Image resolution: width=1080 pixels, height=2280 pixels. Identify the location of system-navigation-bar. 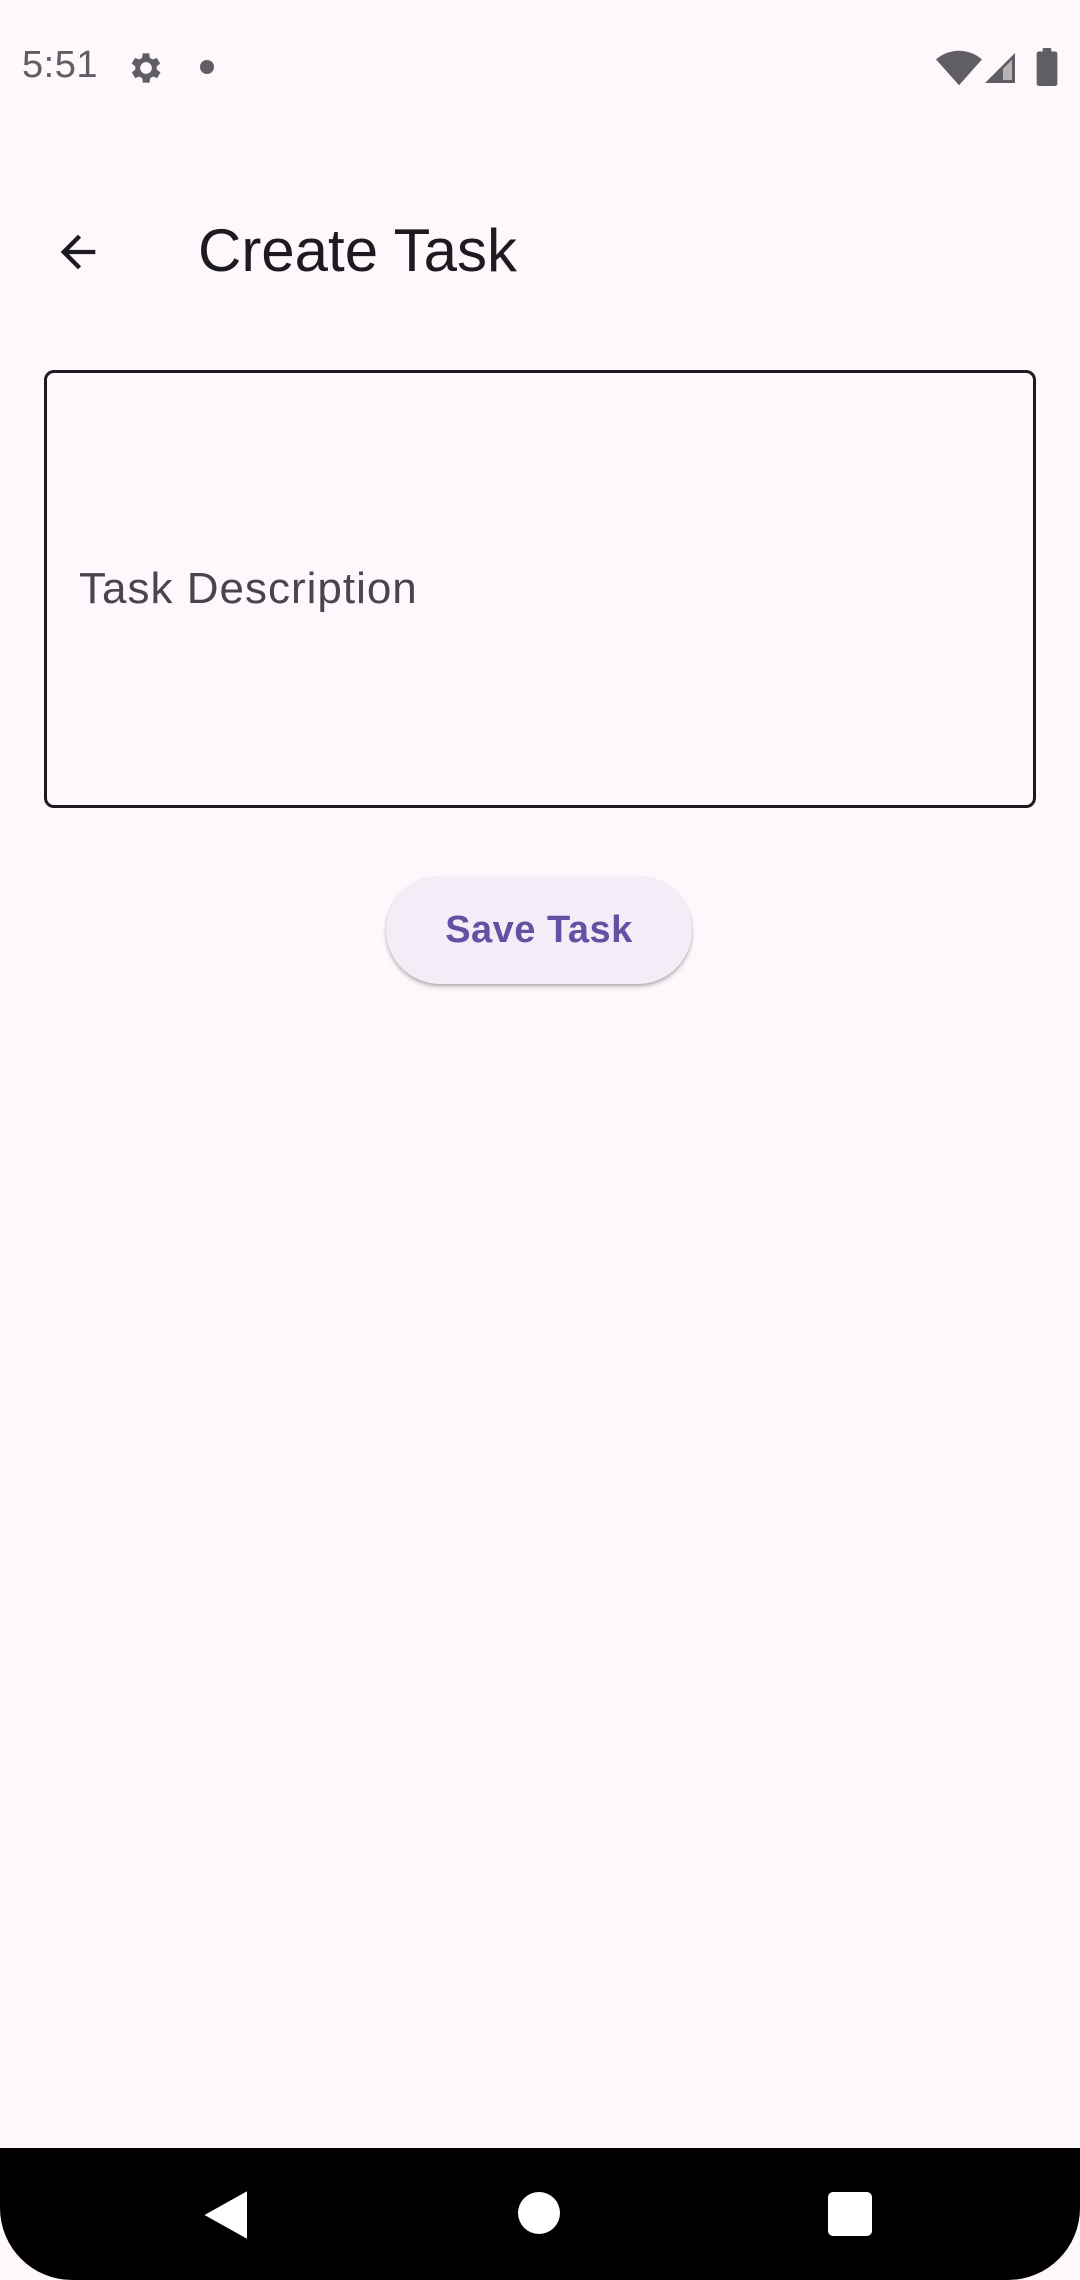
(540, 2214).